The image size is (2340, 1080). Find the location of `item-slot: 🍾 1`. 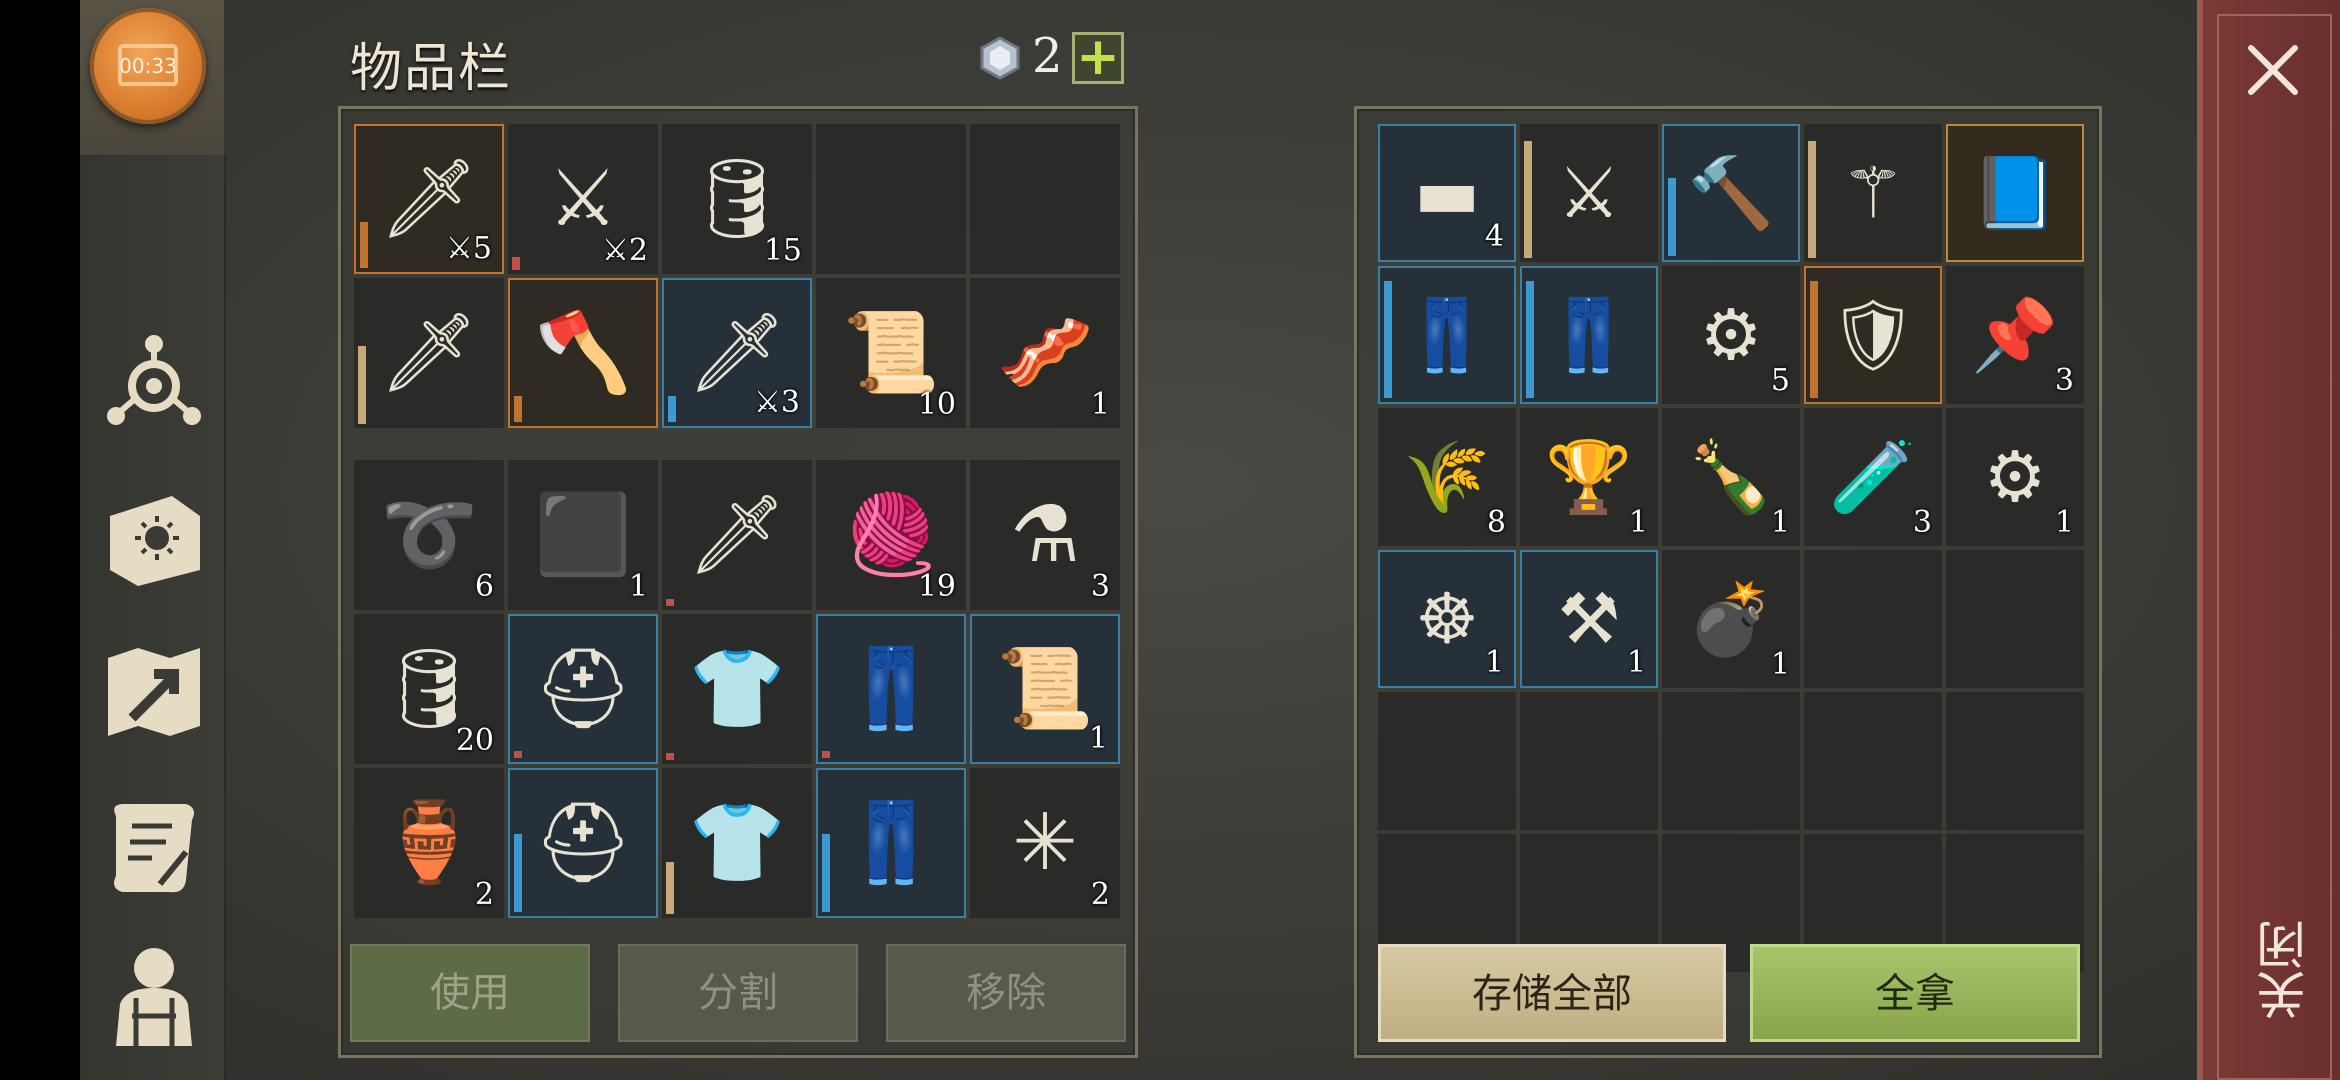

item-slot: 🍾 1 is located at coordinates (1731, 477).